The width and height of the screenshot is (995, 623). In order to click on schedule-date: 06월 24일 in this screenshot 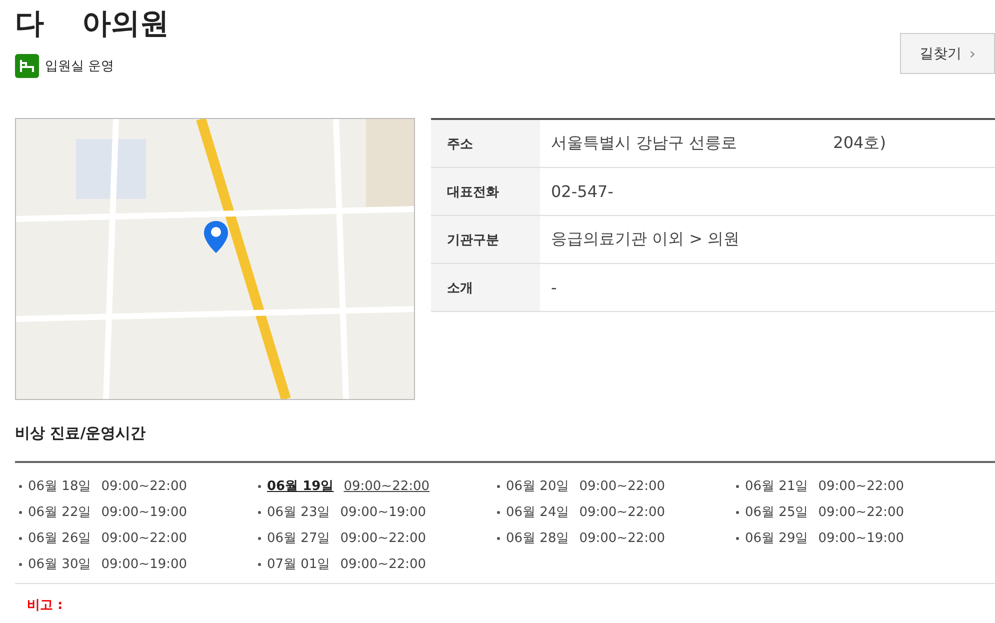, I will do `click(538, 512)`.